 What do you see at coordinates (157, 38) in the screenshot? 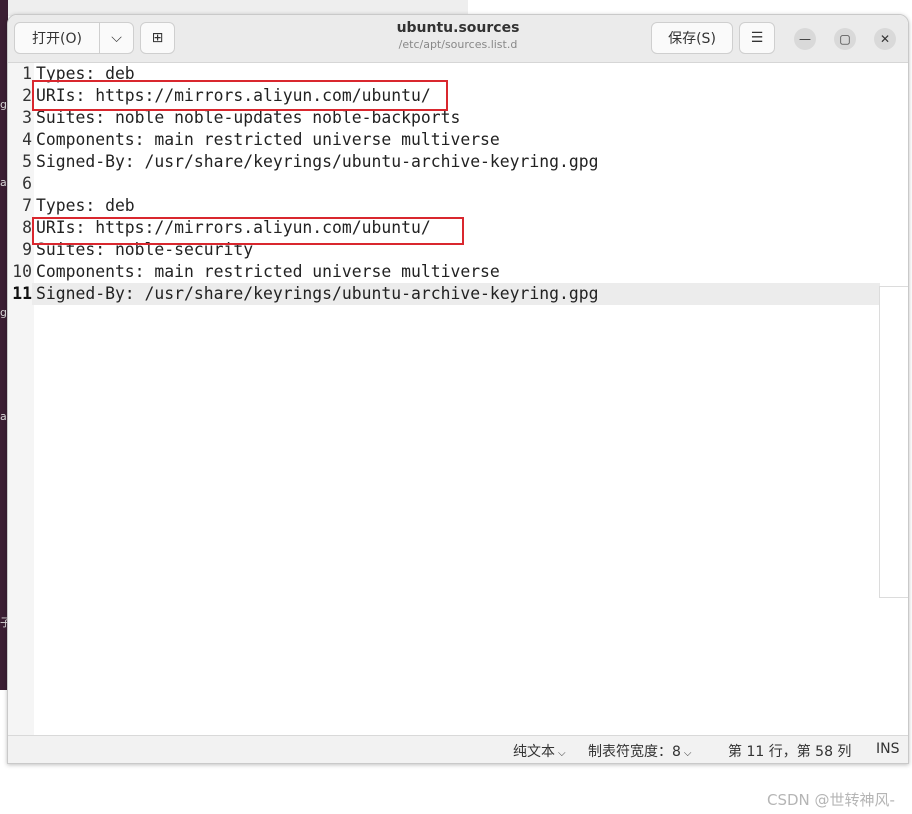
I see `new-tab-icon: ⊞` at bounding box center [157, 38].